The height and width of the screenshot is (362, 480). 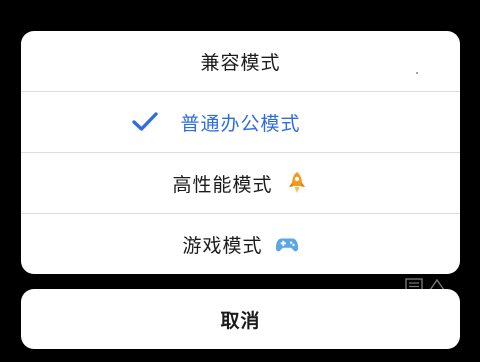 I want to click on checkmark-icon, so click(x=145, y=122).